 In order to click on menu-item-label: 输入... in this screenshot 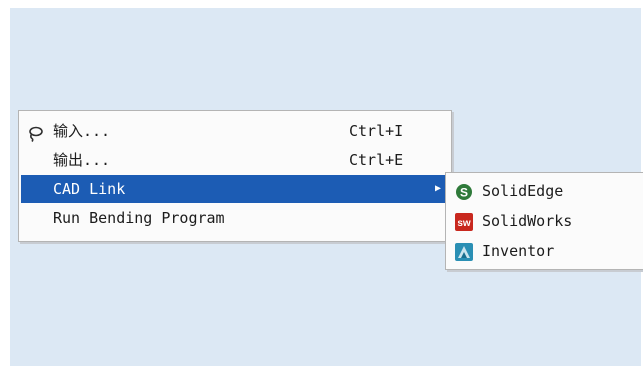, I will do `click(82, 131)`.